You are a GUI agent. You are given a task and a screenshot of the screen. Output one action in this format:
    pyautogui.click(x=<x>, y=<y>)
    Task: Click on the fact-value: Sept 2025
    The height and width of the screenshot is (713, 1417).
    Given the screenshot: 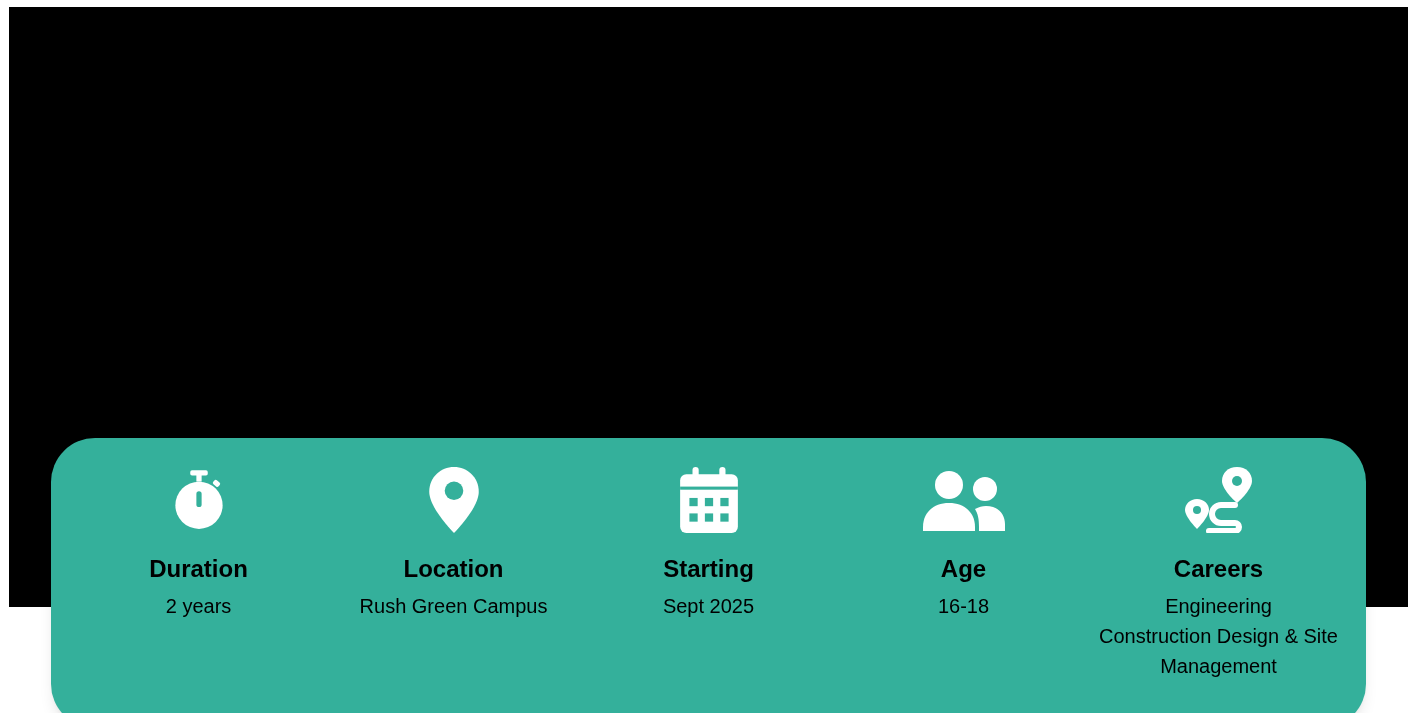 What is the action you would take?
    pyautogui.click(x=708, y=606)
    